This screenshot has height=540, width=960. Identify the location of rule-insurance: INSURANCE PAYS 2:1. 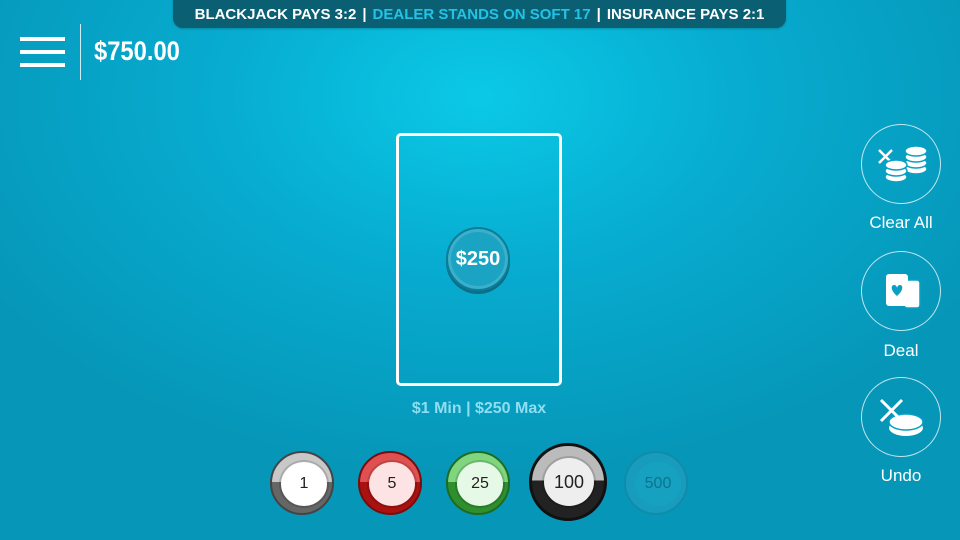
(685, 14).